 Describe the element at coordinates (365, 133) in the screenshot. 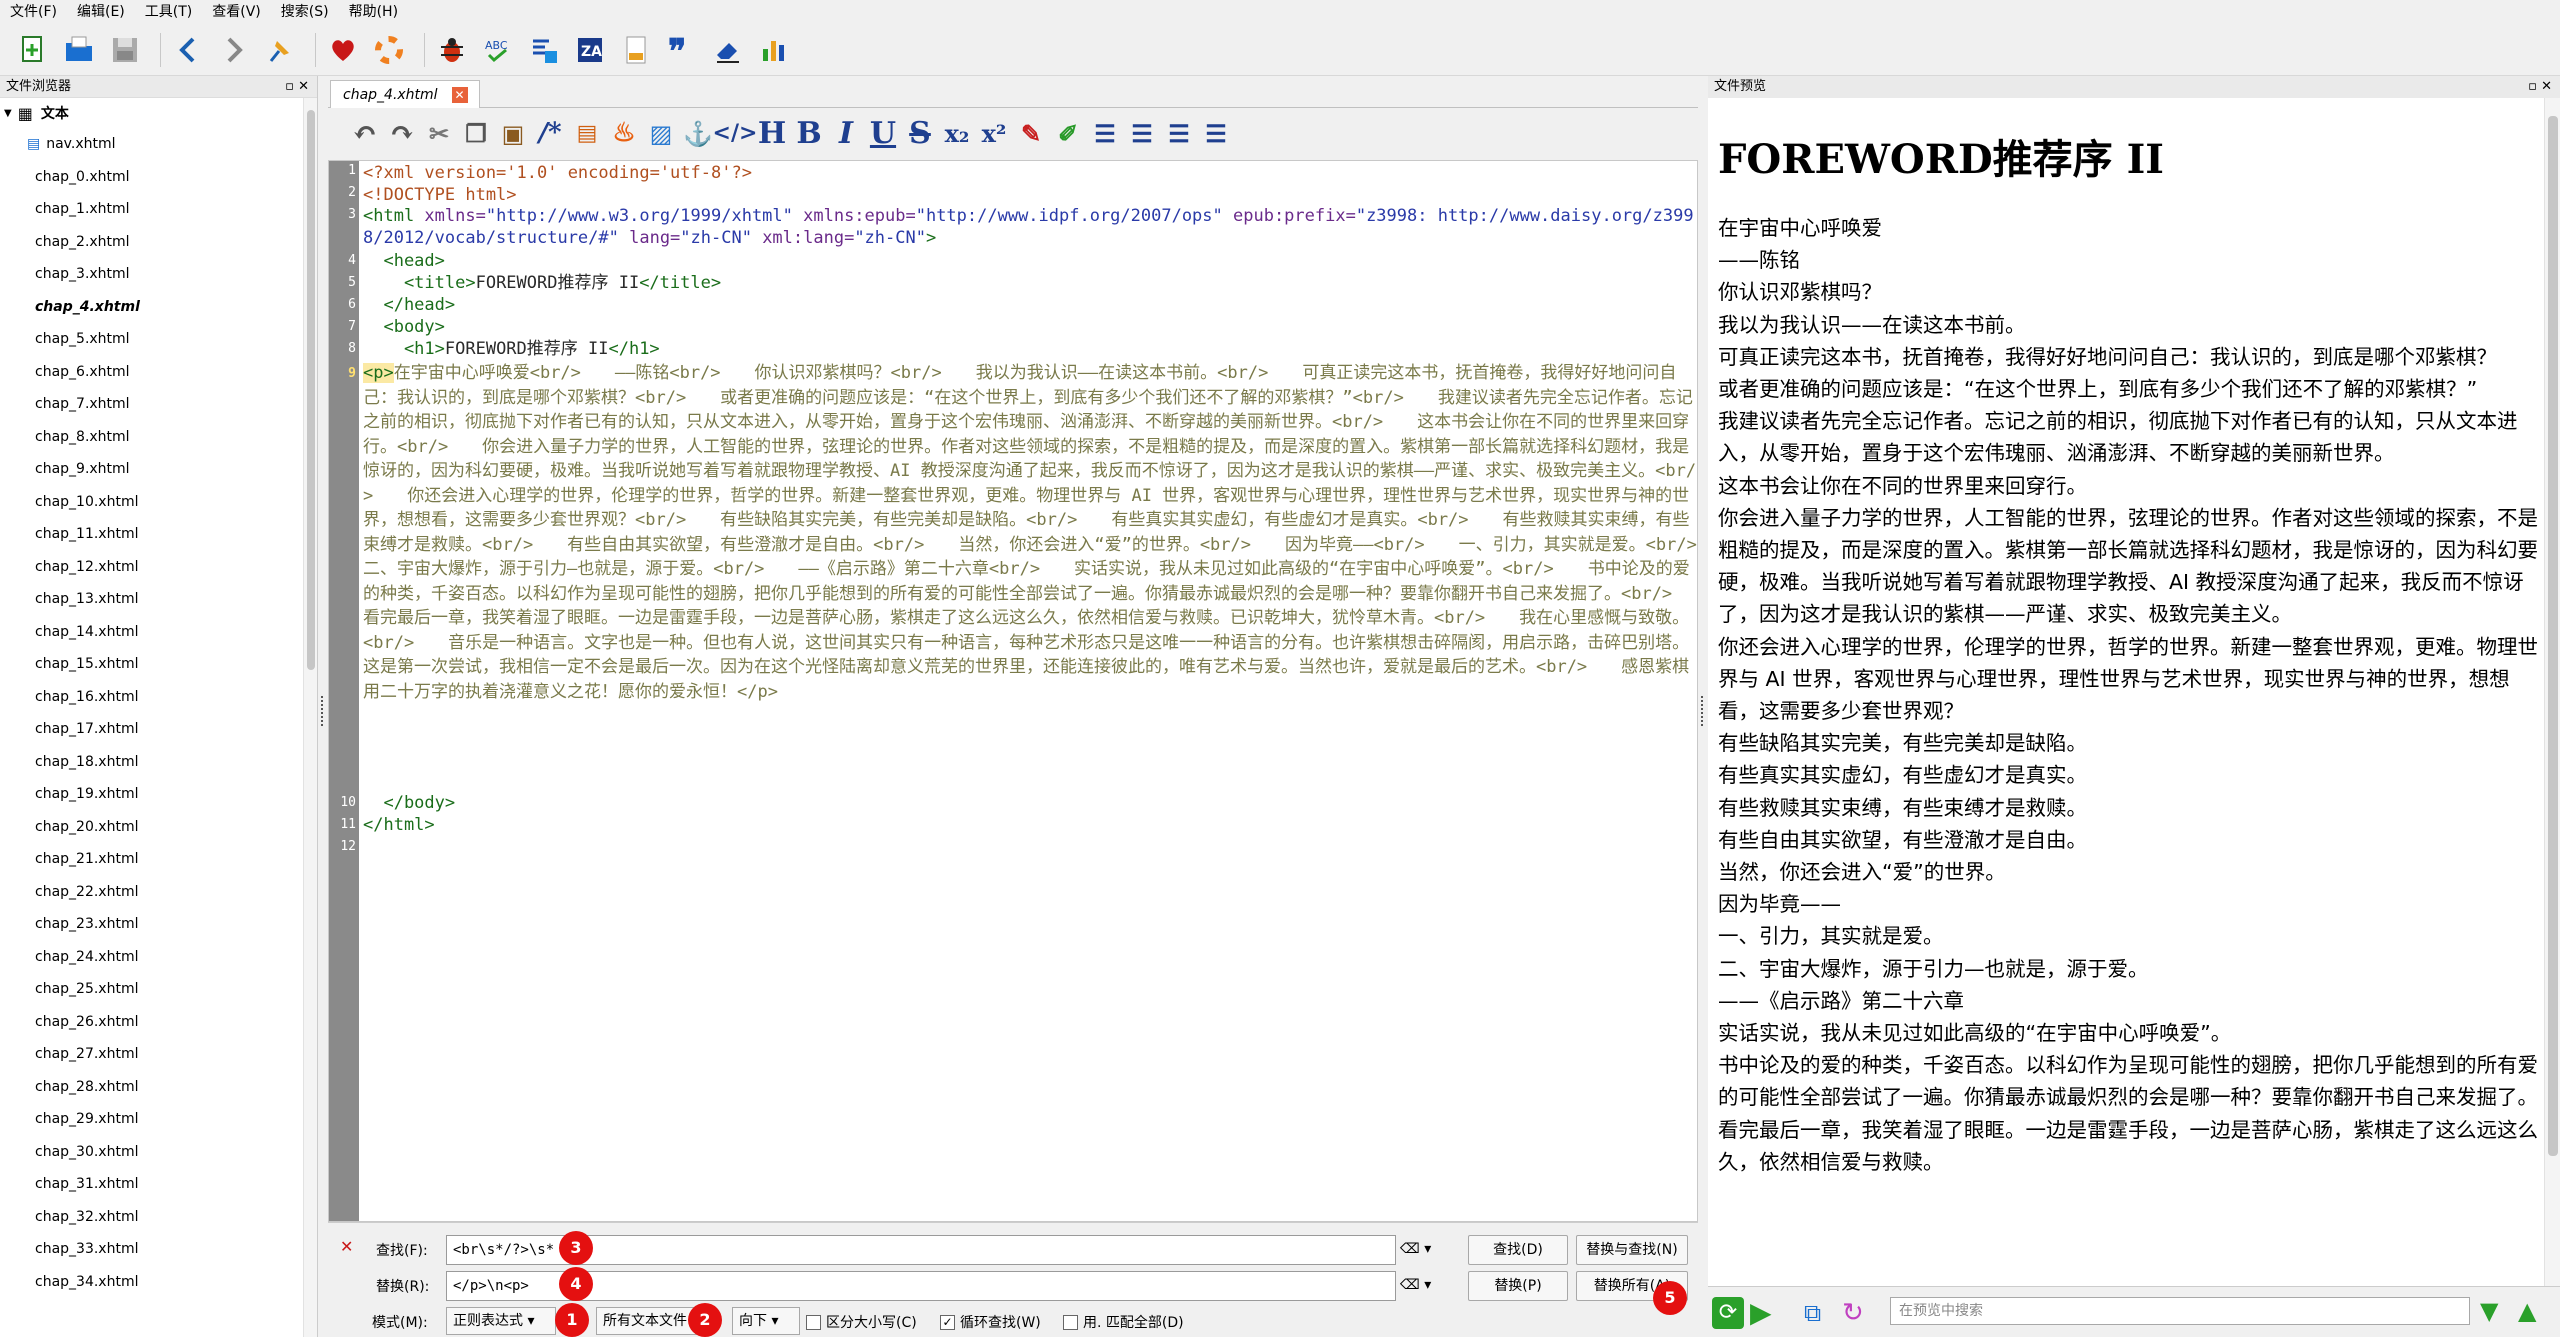

I see `undo-icon: ↶` at that location.